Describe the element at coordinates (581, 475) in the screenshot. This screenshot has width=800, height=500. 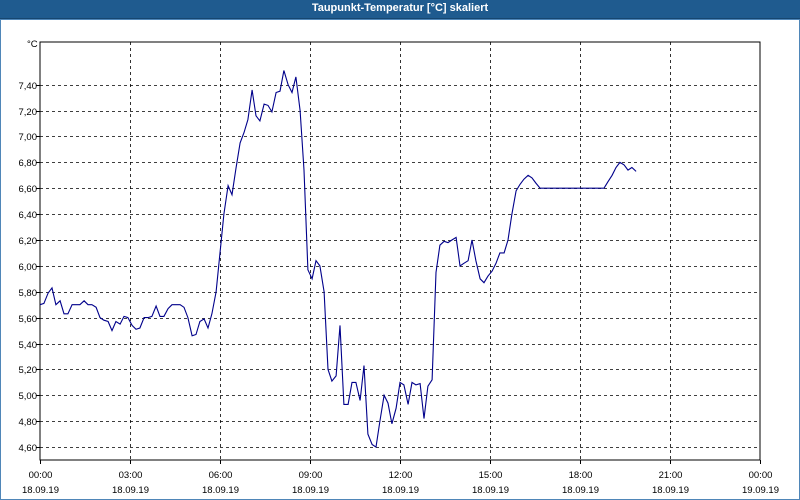
I see `x-tick-time-label: 18:00` at that location.